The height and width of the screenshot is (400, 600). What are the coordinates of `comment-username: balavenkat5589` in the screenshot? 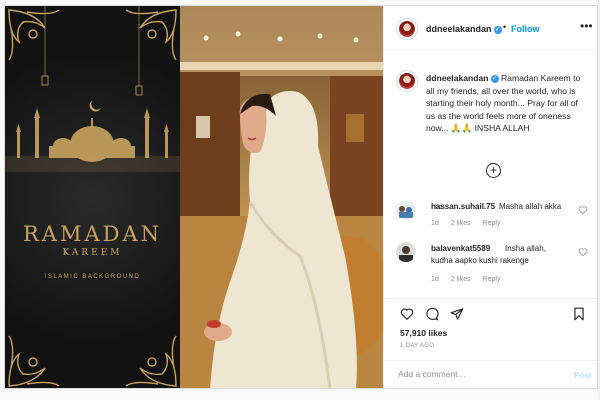 It's located at (460, 248).